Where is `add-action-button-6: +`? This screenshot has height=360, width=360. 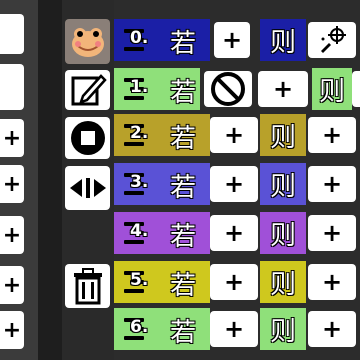 add-action-button-6: + is located at coordinates (332, 329).